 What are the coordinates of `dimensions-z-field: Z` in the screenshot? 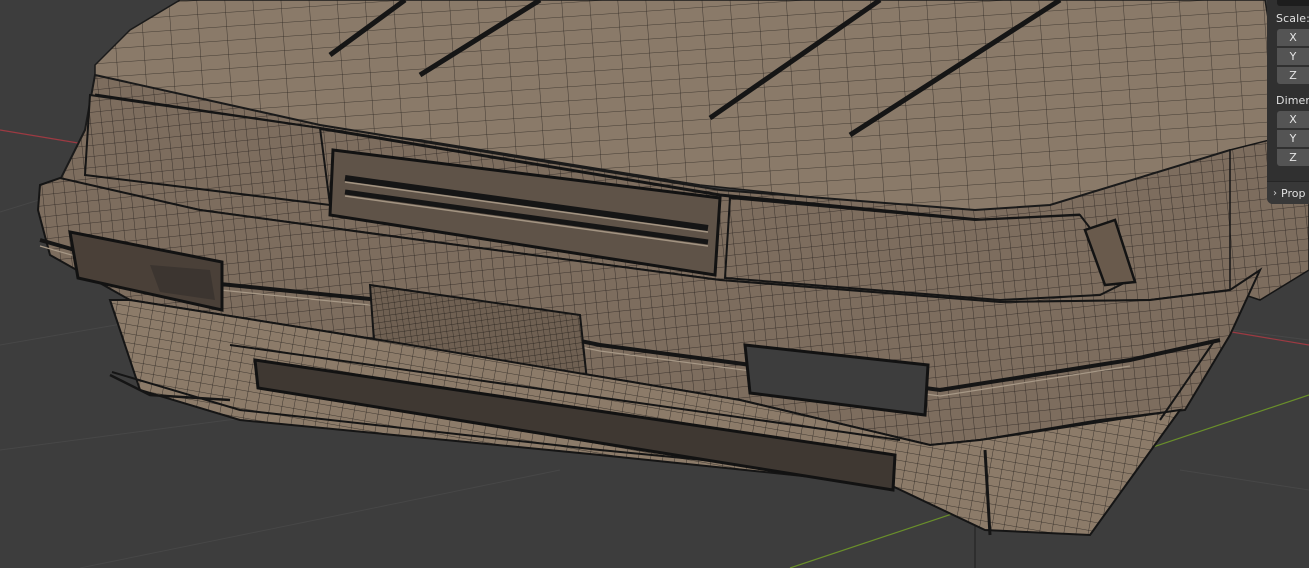 It's located at (1293, 157).